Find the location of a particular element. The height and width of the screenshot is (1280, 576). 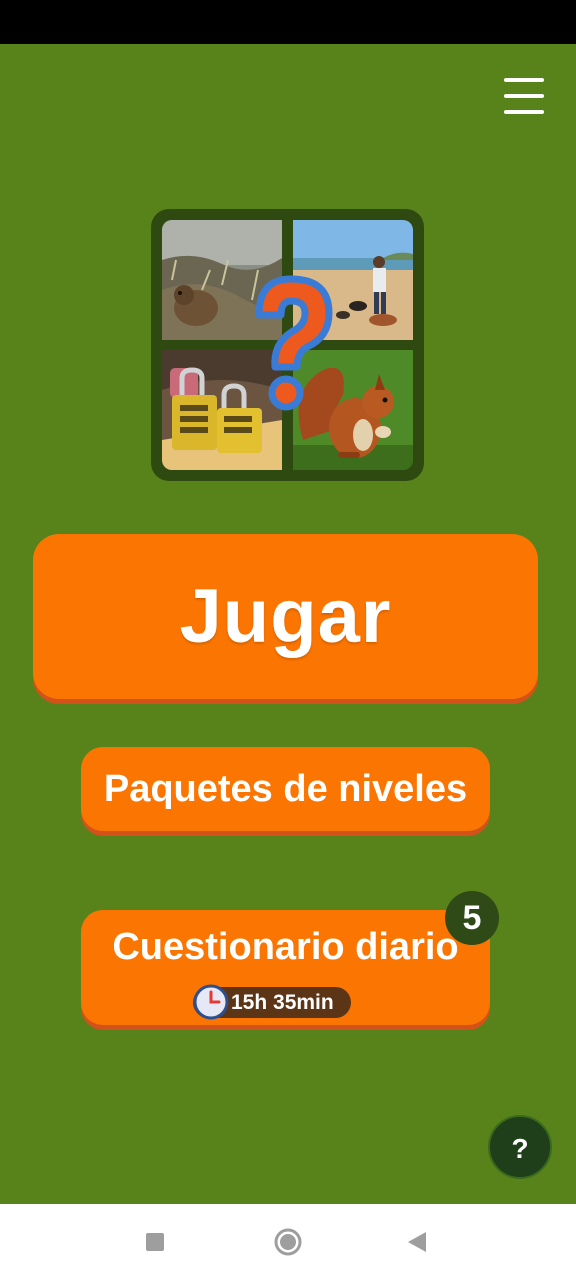

daily-quiz-button: Cuestionario diario 15h 35min is located at coordinates (285, 967).